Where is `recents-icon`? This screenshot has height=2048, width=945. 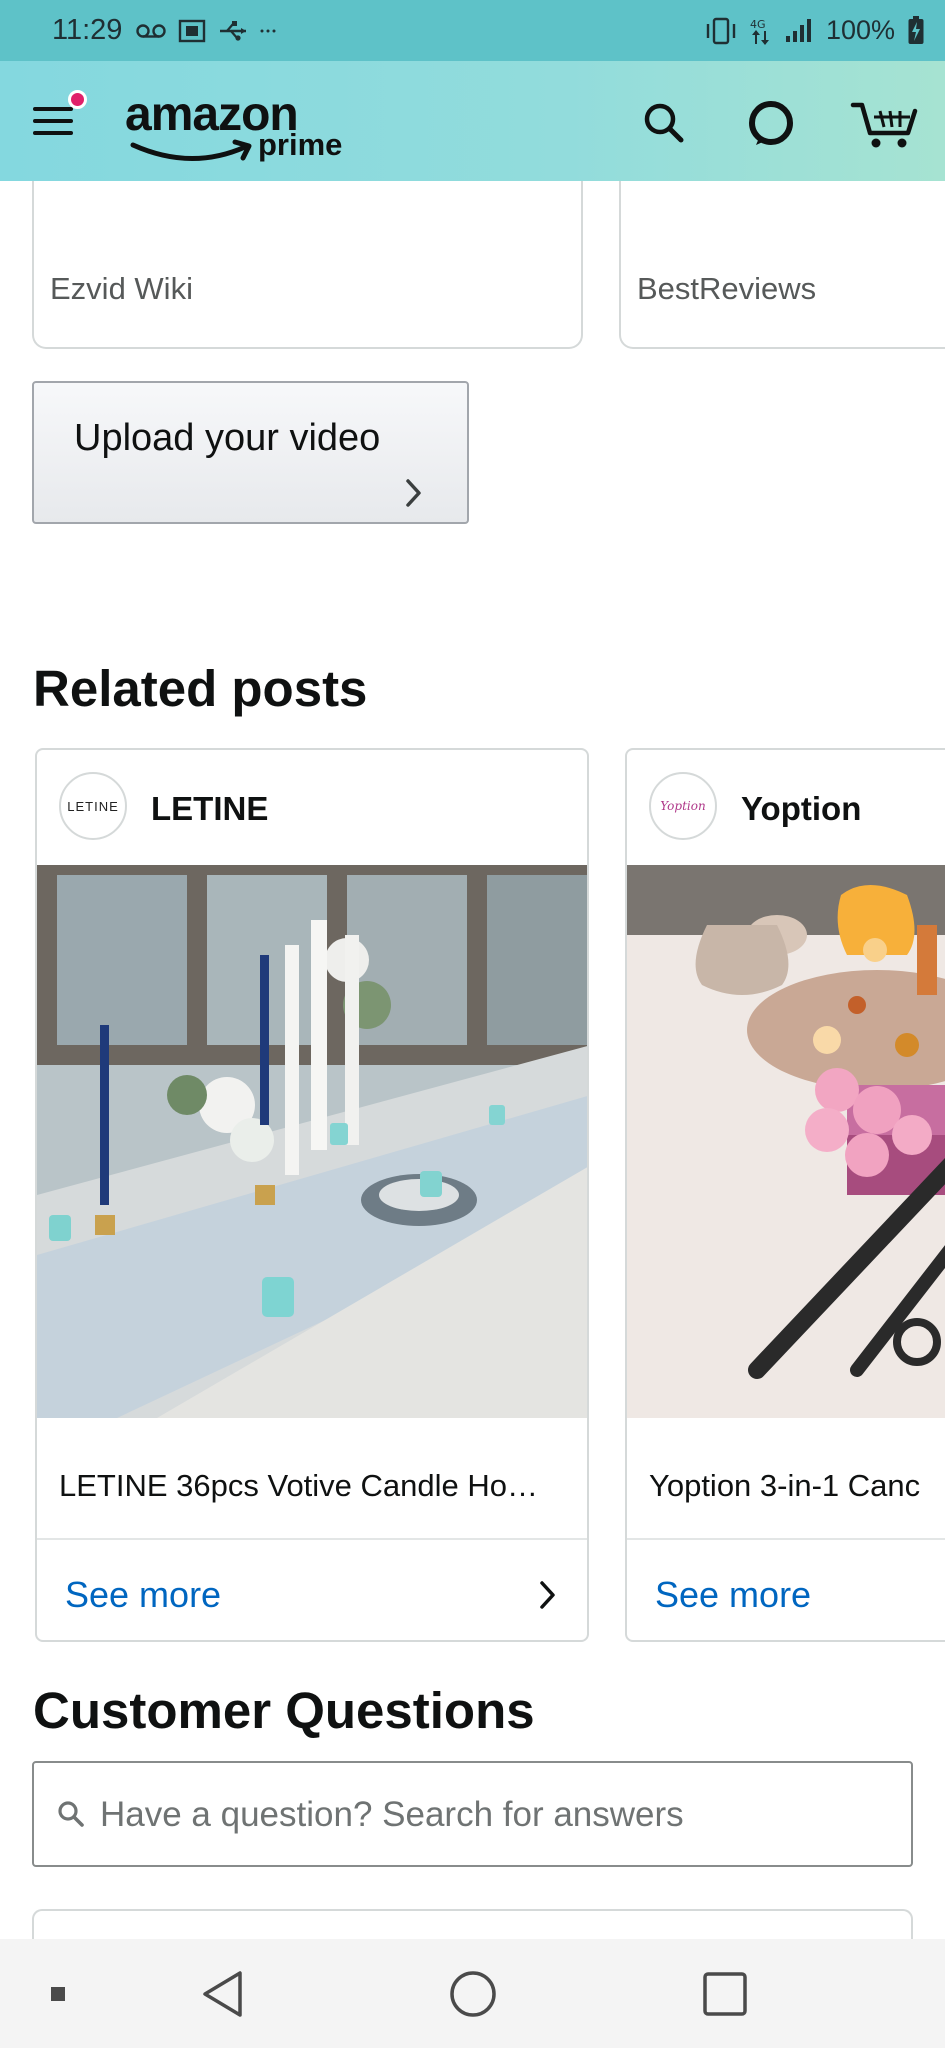 recents-icon is located at coordinates (725, 1993).